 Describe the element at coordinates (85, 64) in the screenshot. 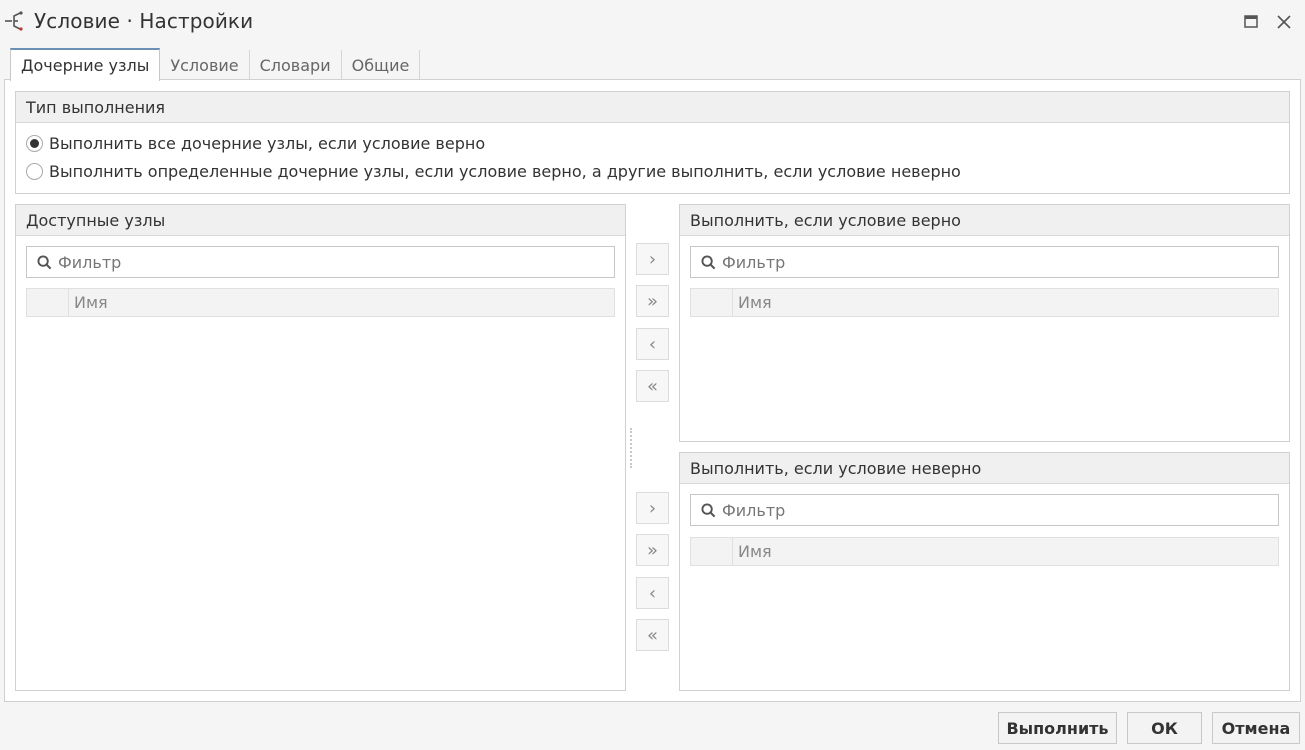

I see `tab-child-nodes: Дочерние узлы` at that location.